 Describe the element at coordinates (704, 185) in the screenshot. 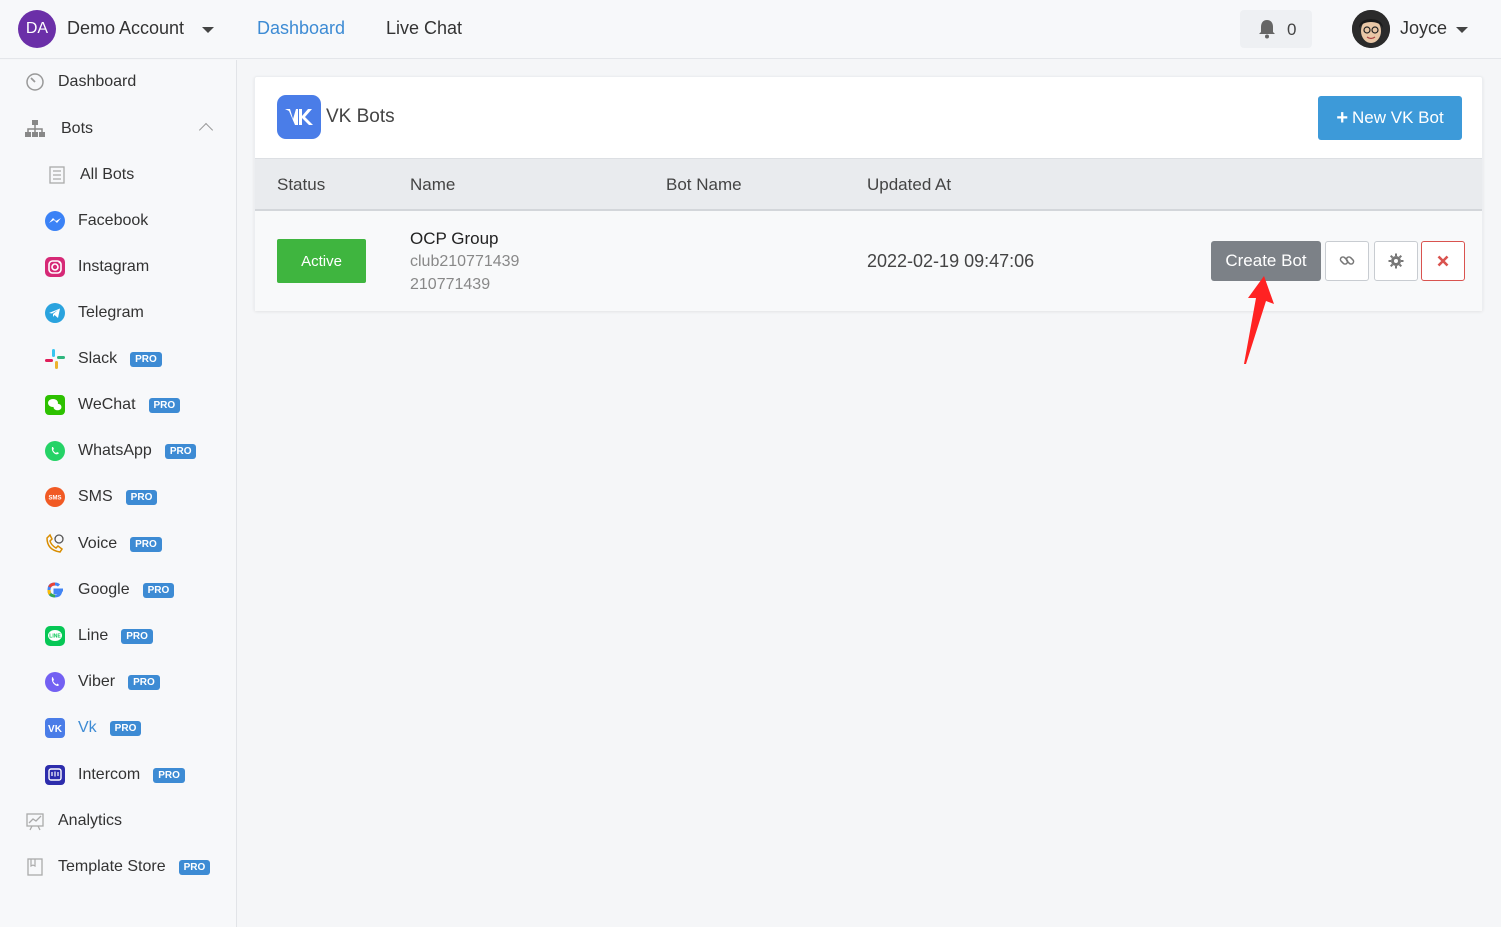

I see `column-header-bot-name: Bot Name` at that location.